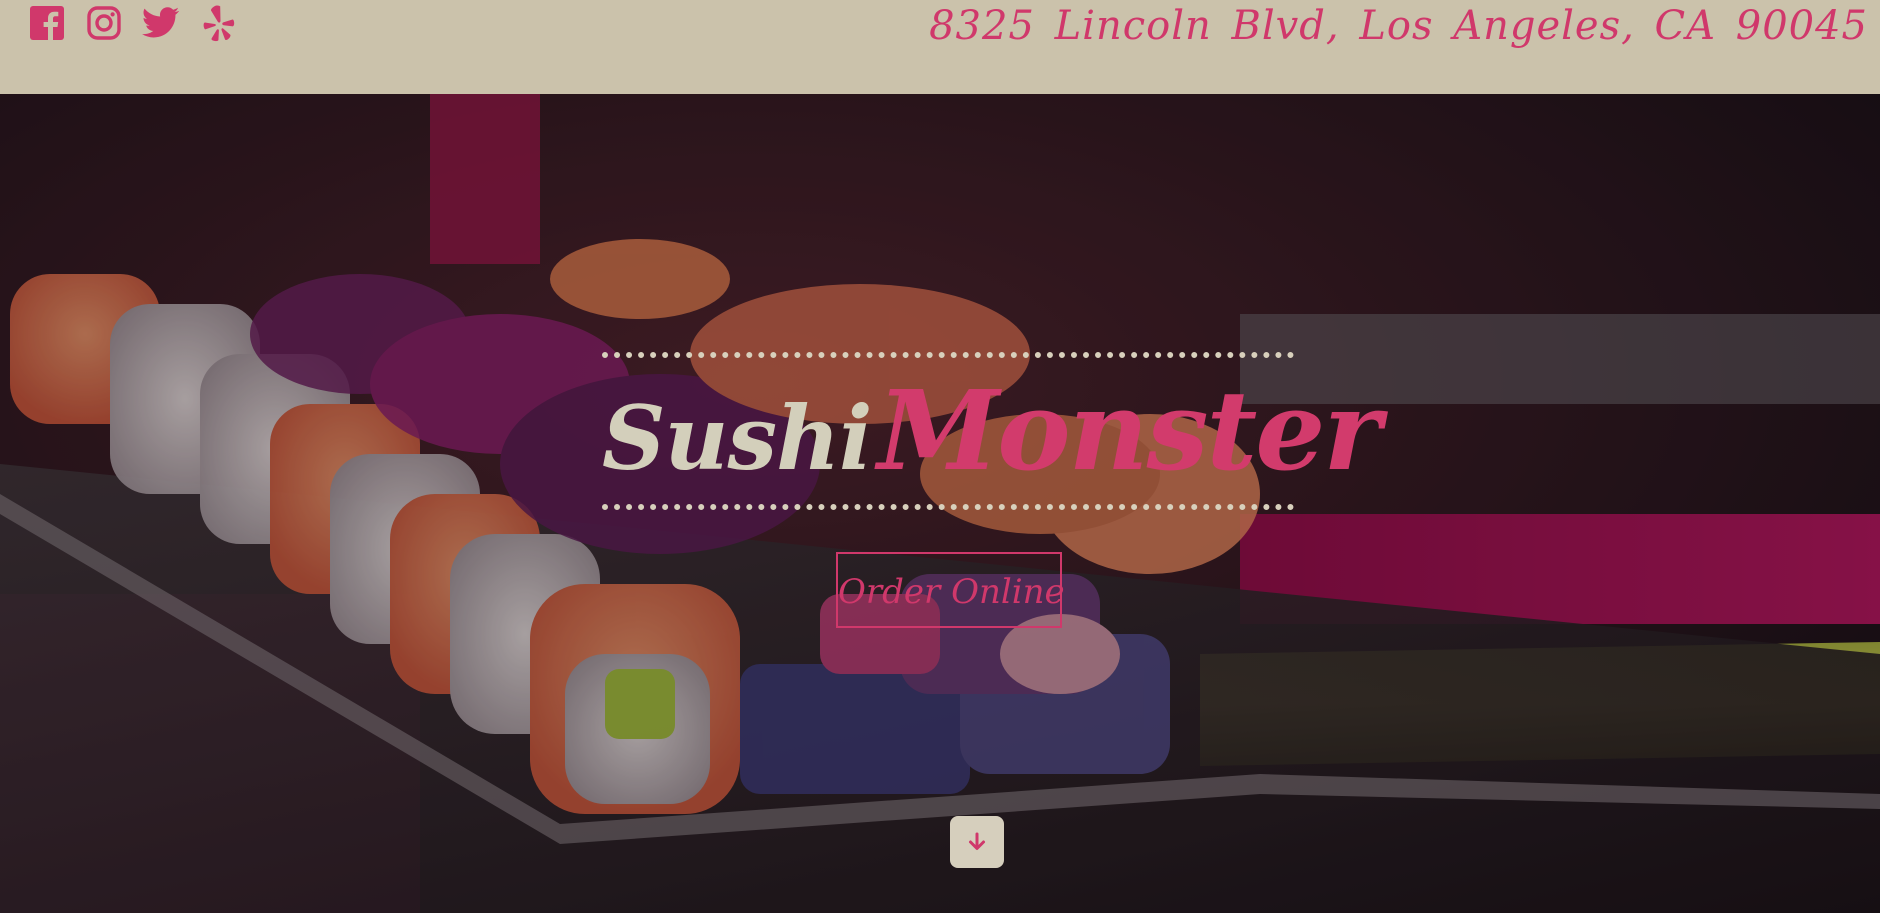 This screenshot has width=1880, height=913. Describe the element at coordinates (737, 438) in the screenshot. I see `brand-word-sushi: Sushi` at that location.